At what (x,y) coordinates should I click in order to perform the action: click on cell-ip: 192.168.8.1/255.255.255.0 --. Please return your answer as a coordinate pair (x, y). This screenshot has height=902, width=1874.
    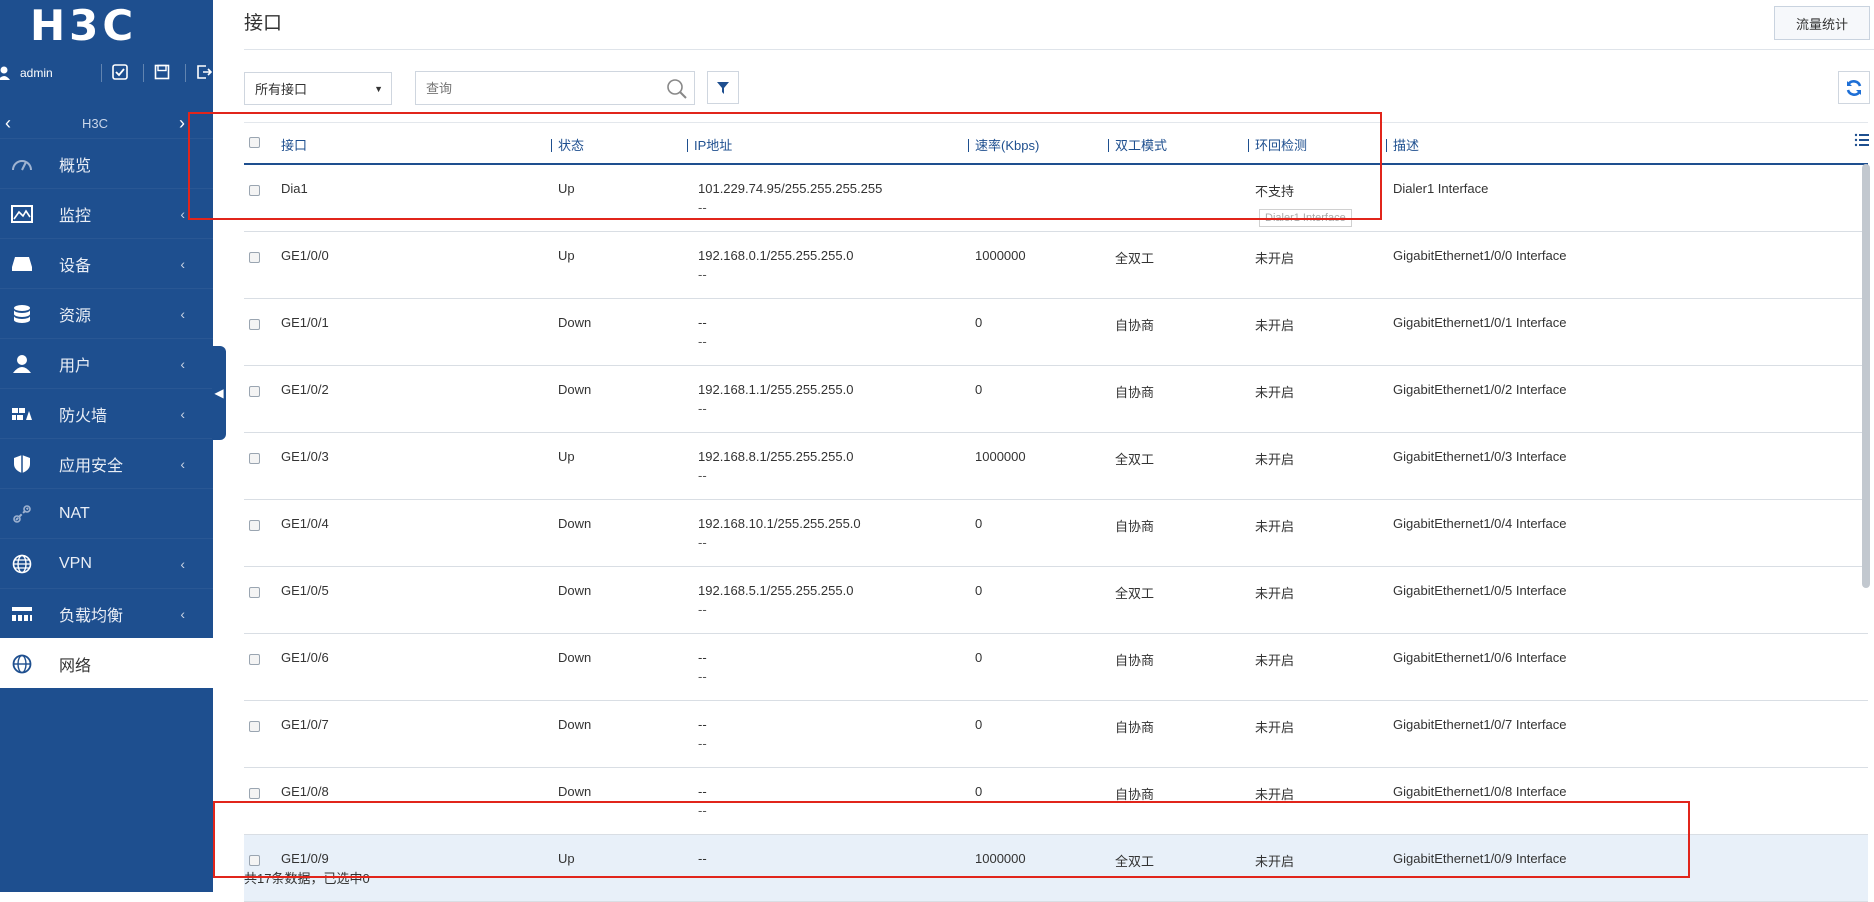
    Looking at the image, I should click on (776, 466).